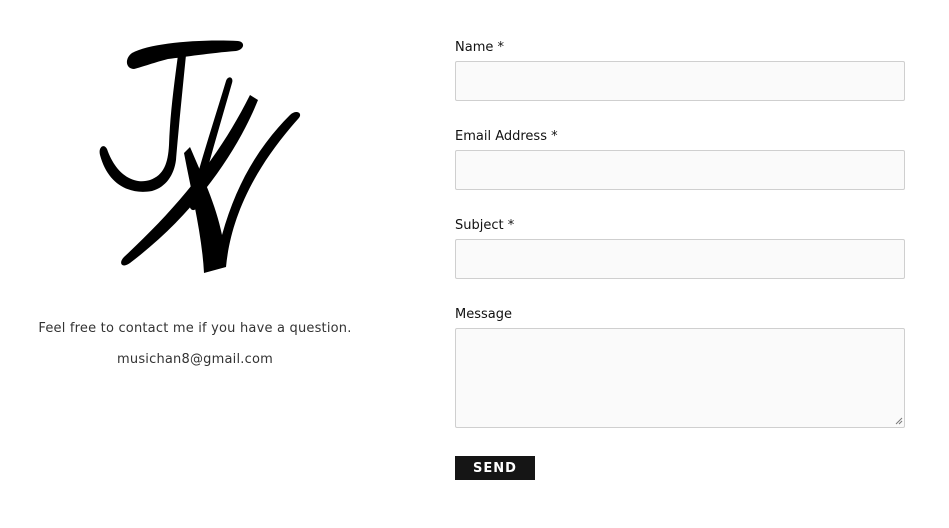 This screenshot has width=949, height=528. Describe the element at coordinates (479, 47) in the screenshot. I see `name-label: Name *` at that location.